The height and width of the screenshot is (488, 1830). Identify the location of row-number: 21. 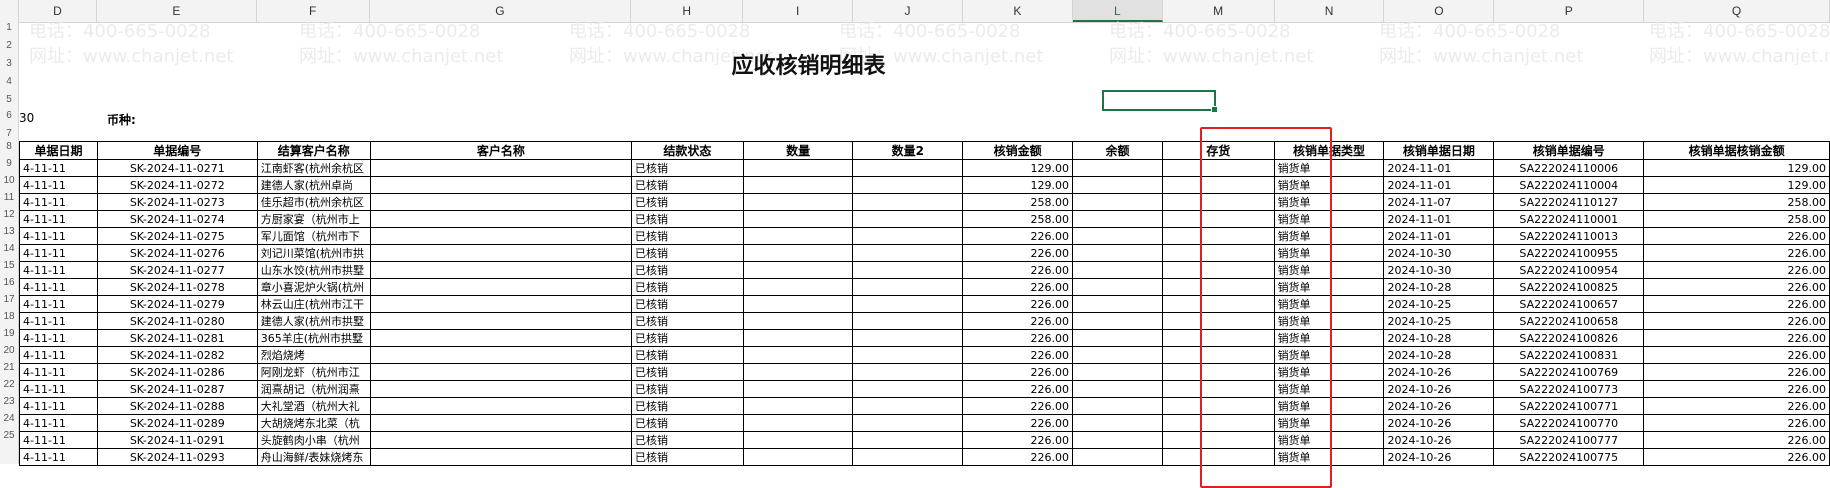
(9, 367).